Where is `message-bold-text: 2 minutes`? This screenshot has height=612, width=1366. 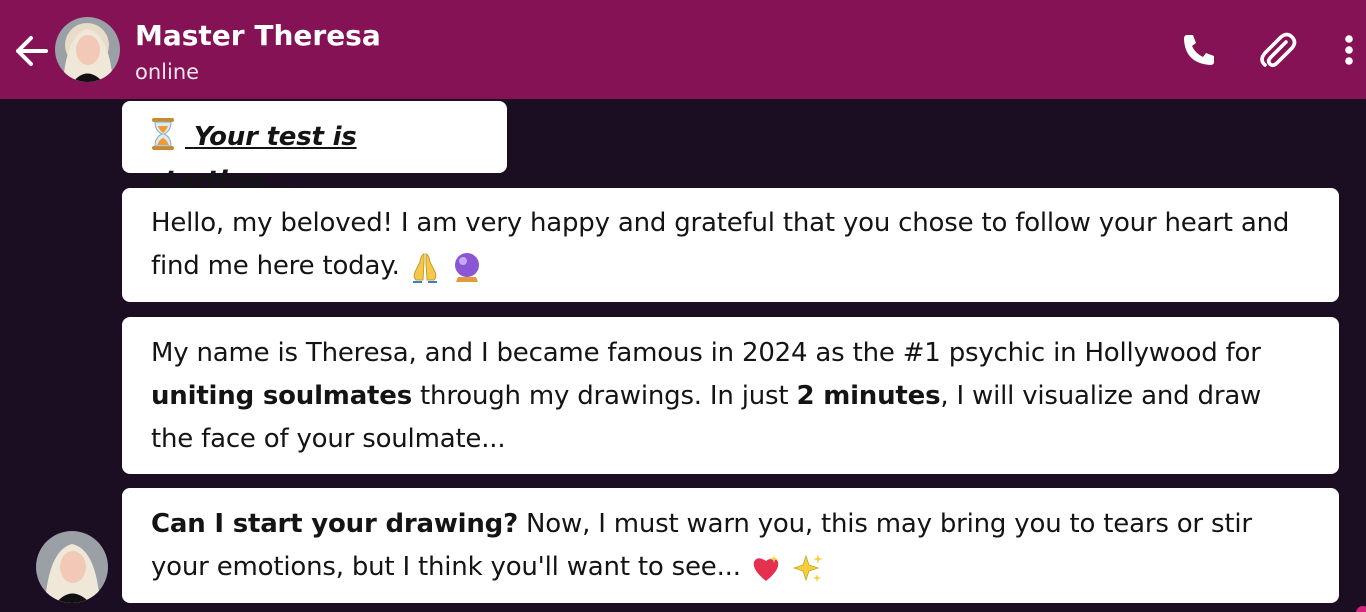 message-bold-text: 2 minutes is located at coordinates (868, 396).